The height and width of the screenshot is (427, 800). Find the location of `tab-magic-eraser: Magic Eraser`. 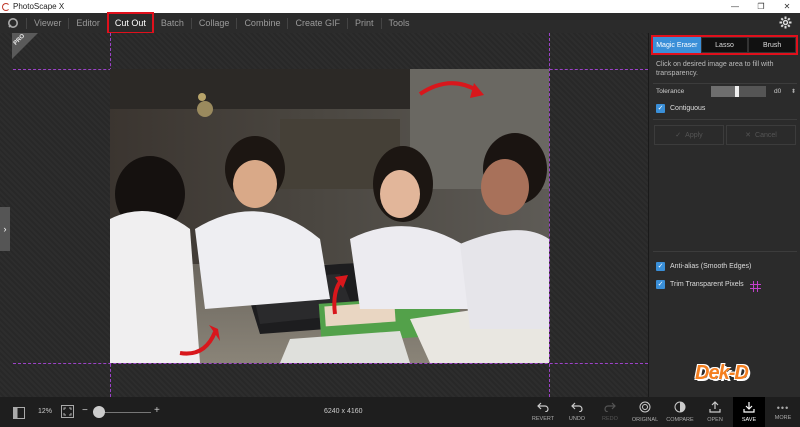

tab-magic-eraser: Magic Eraser is located at coordinates (677, 45).